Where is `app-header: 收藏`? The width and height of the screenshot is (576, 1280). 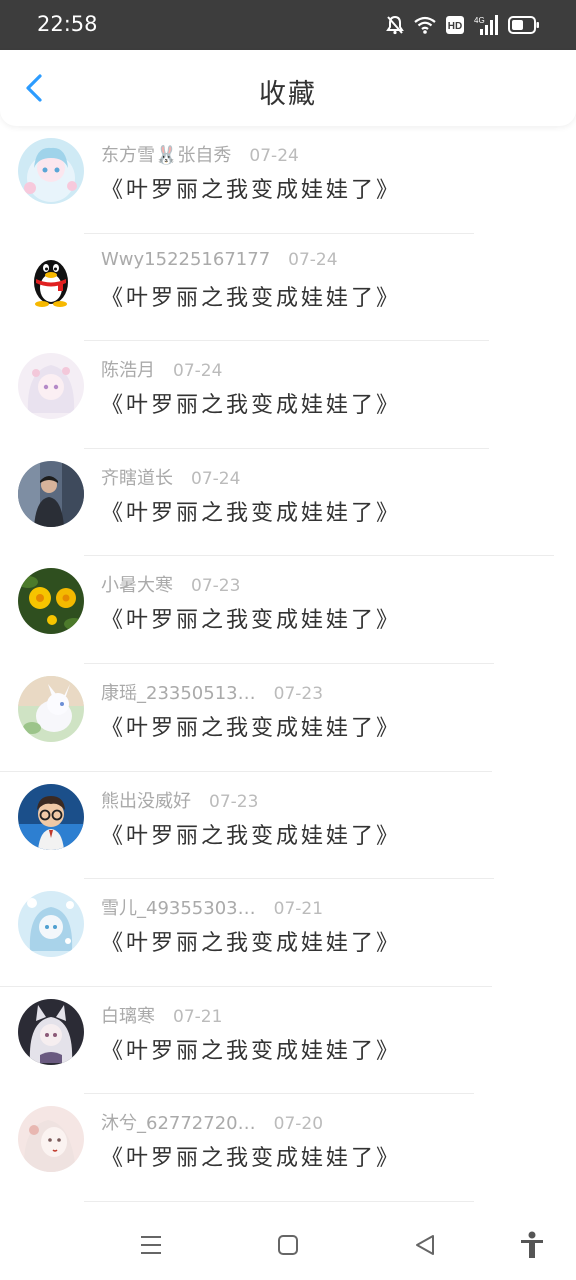 app-header: 收藏 is located at coordinates (288, 88).